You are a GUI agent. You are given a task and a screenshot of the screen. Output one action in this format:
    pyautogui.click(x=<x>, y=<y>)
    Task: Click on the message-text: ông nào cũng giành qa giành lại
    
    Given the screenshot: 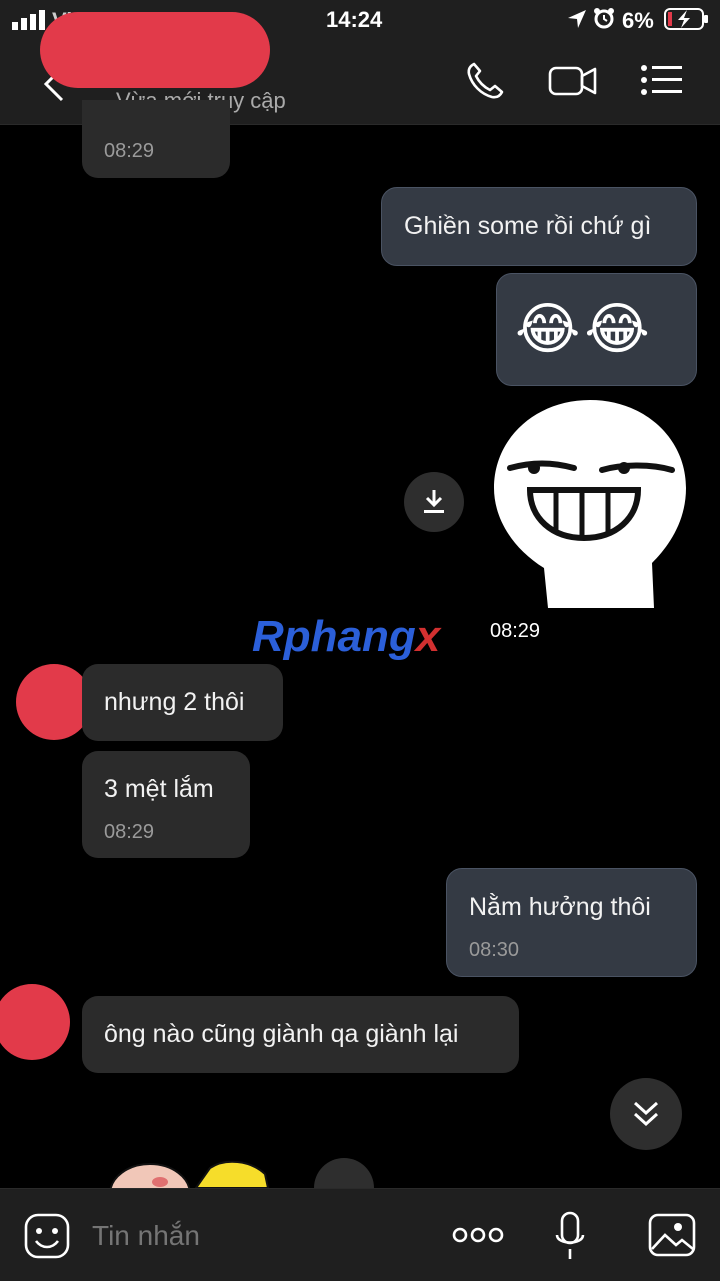 What is the action you would take?
    pyautogui.click(x=281, y=1034)
    